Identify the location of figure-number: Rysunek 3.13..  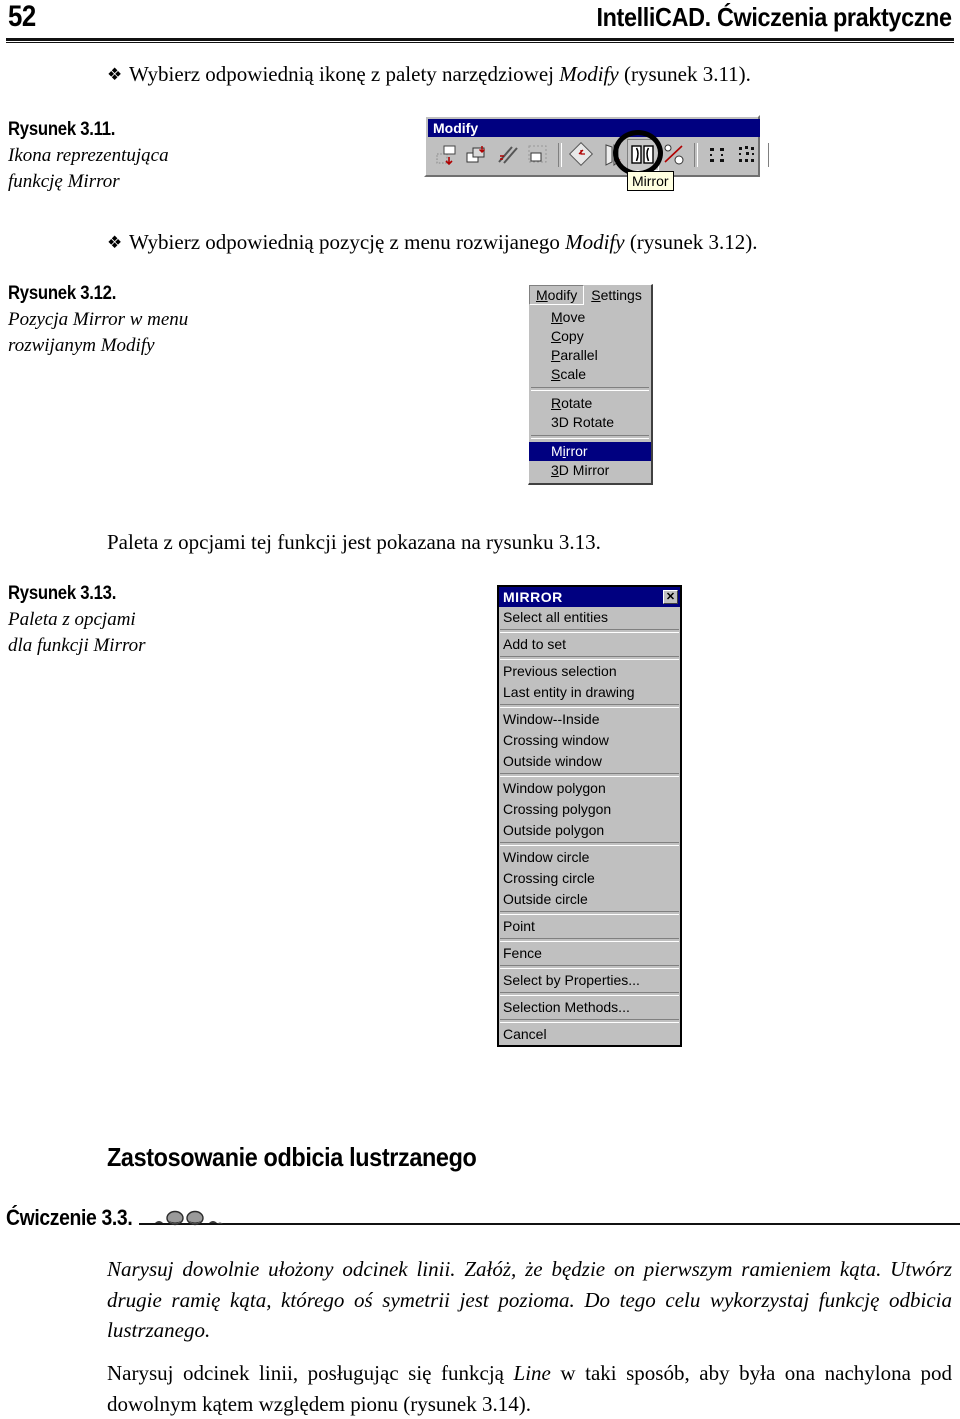
(62, 593).